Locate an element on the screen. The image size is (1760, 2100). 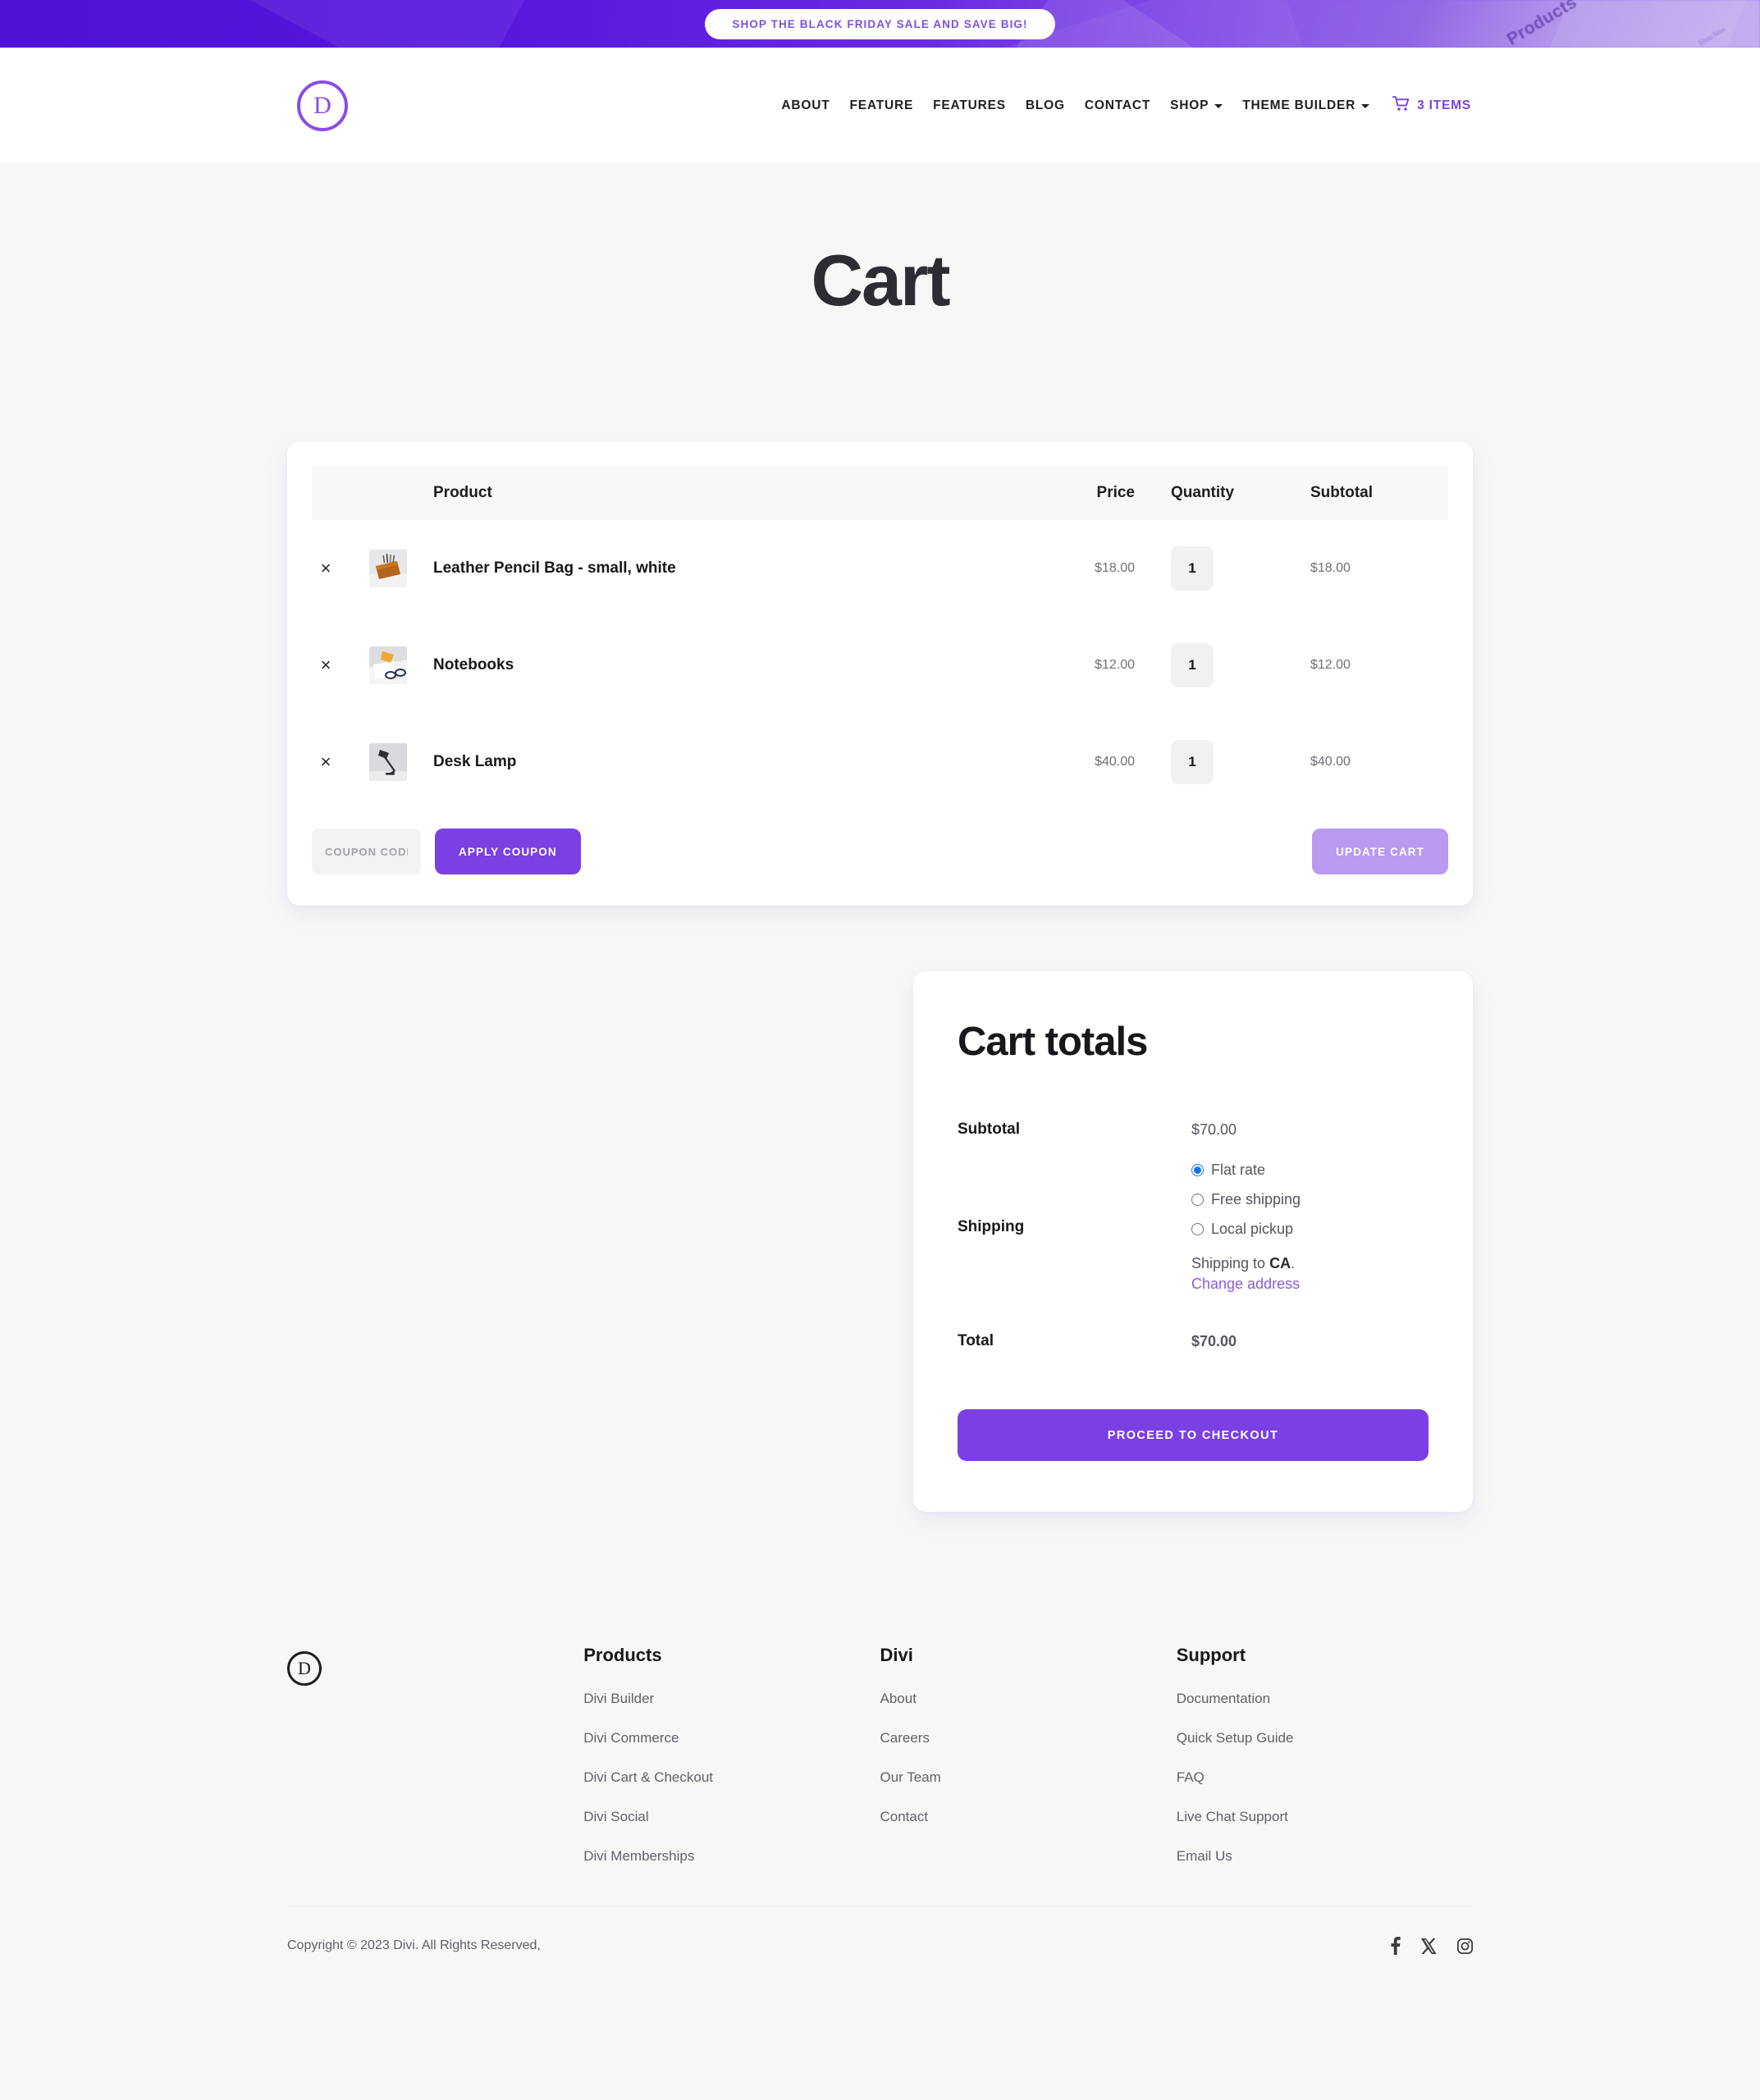
cell-quantity is located at coordinates (1222, 666).